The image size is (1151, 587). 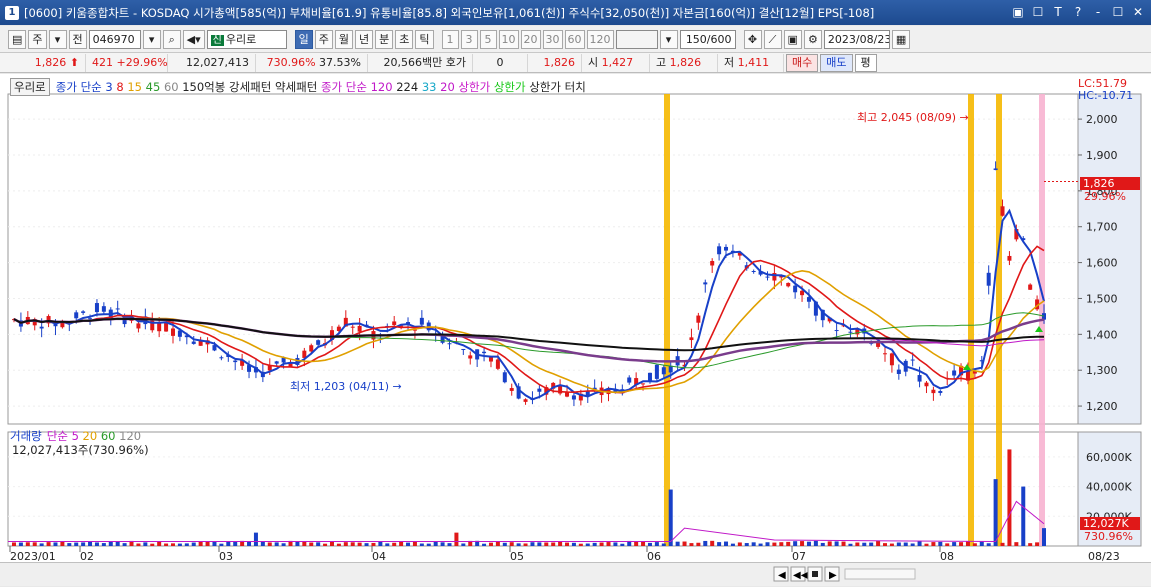 What do you see at coordinates (409, 87) in the screenshot?
I see `legend-item: 224` at bounding box center [409, 87].